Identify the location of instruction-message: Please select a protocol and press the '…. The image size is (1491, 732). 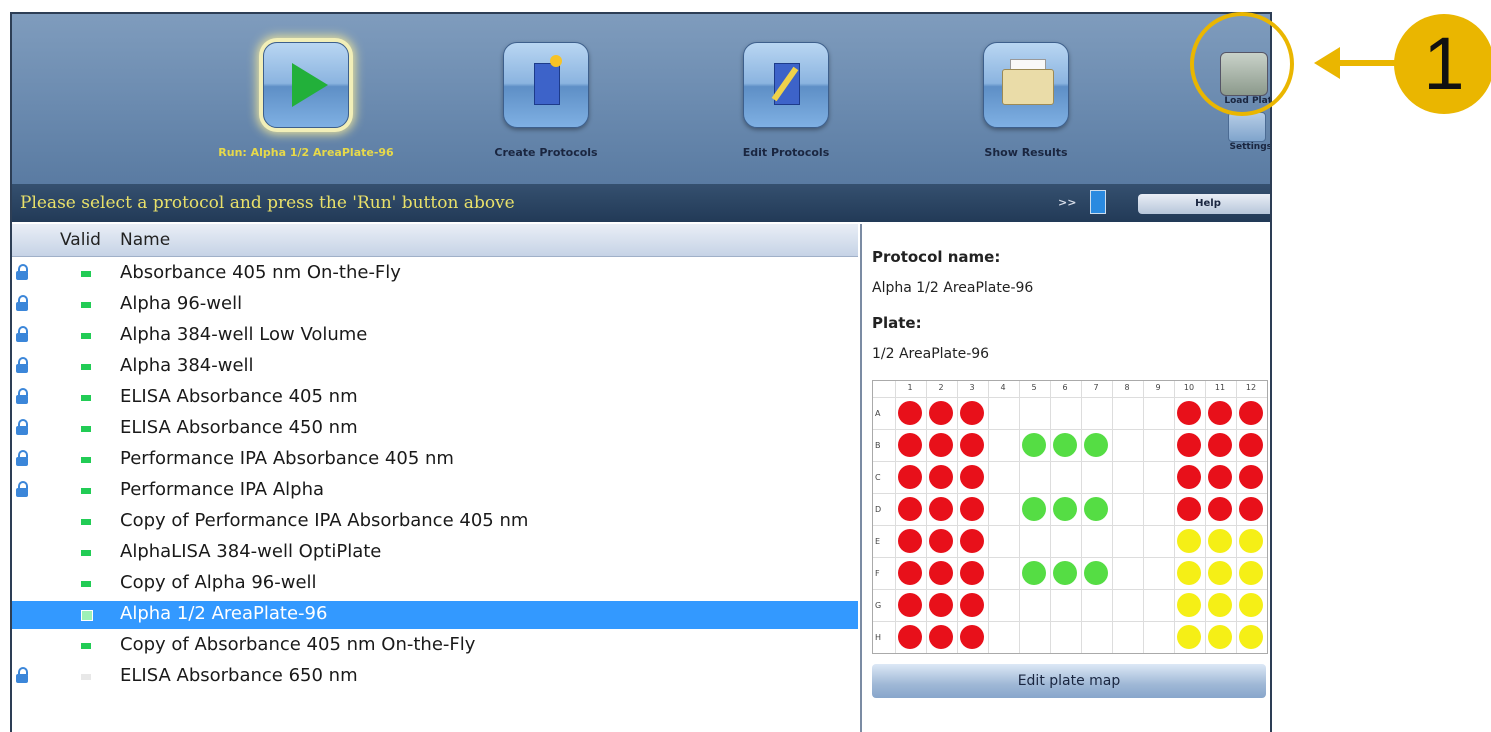
(267, 203).